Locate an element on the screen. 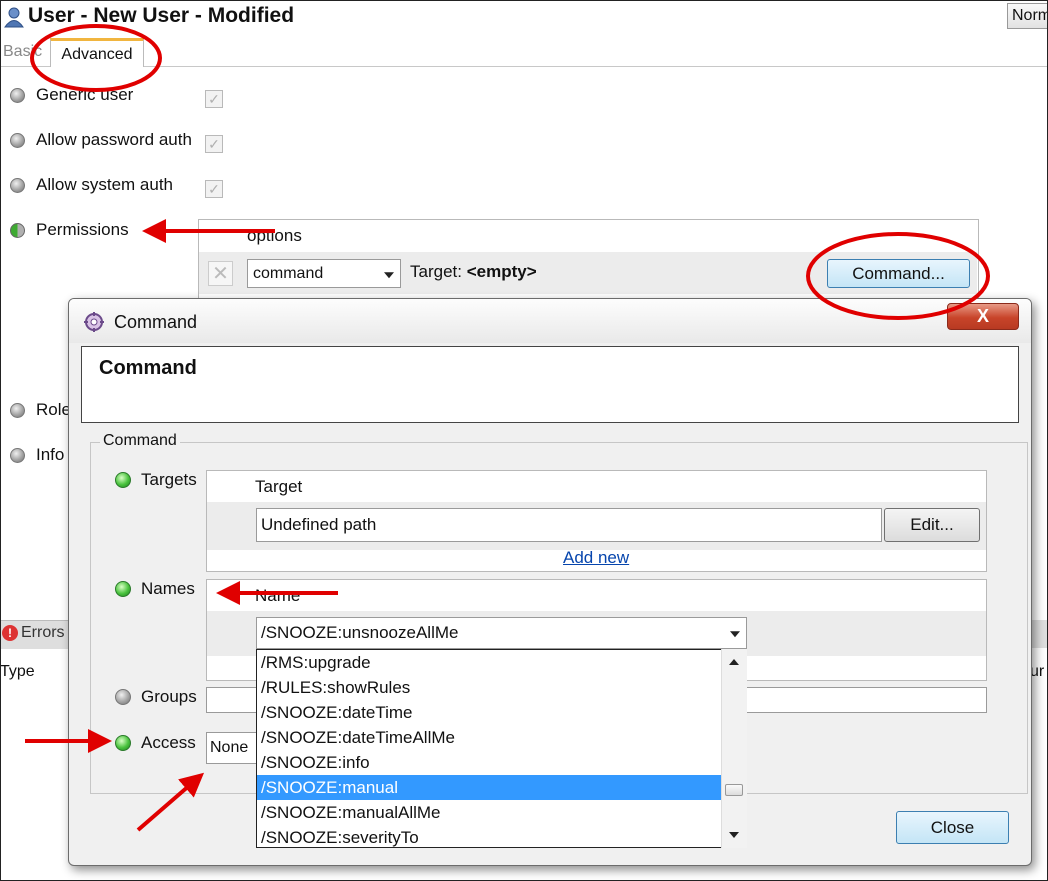  groupbox-label: Command is located at coordinates (140, 441).